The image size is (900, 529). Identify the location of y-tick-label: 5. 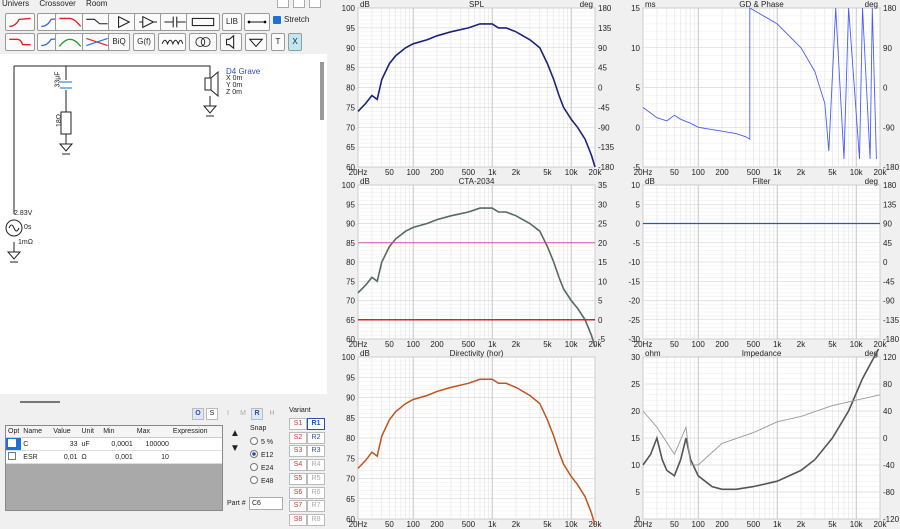
(638, 204).